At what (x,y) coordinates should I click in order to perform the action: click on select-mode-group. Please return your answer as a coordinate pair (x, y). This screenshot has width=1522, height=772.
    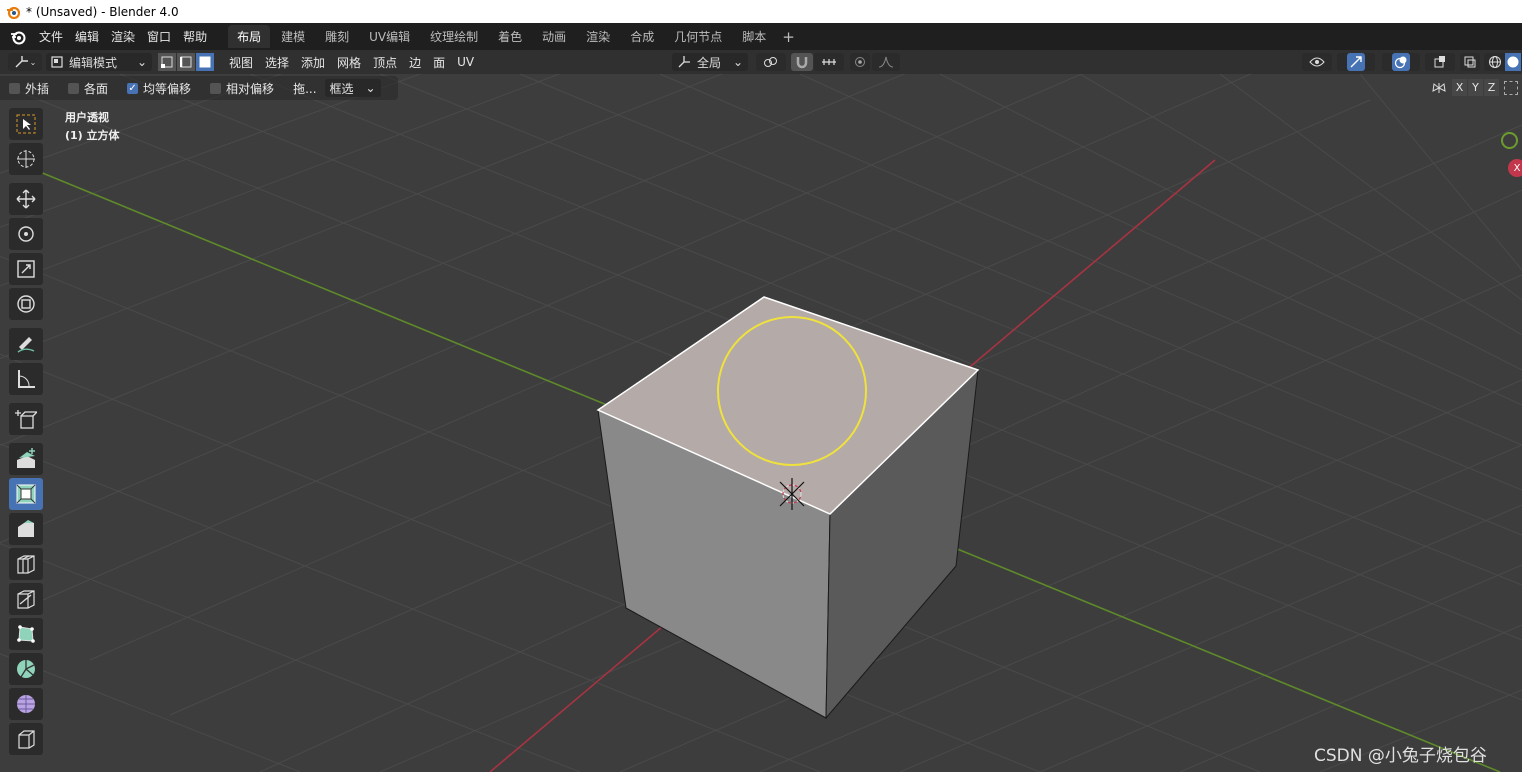
    Looking at the image, I should click on (186, 62).